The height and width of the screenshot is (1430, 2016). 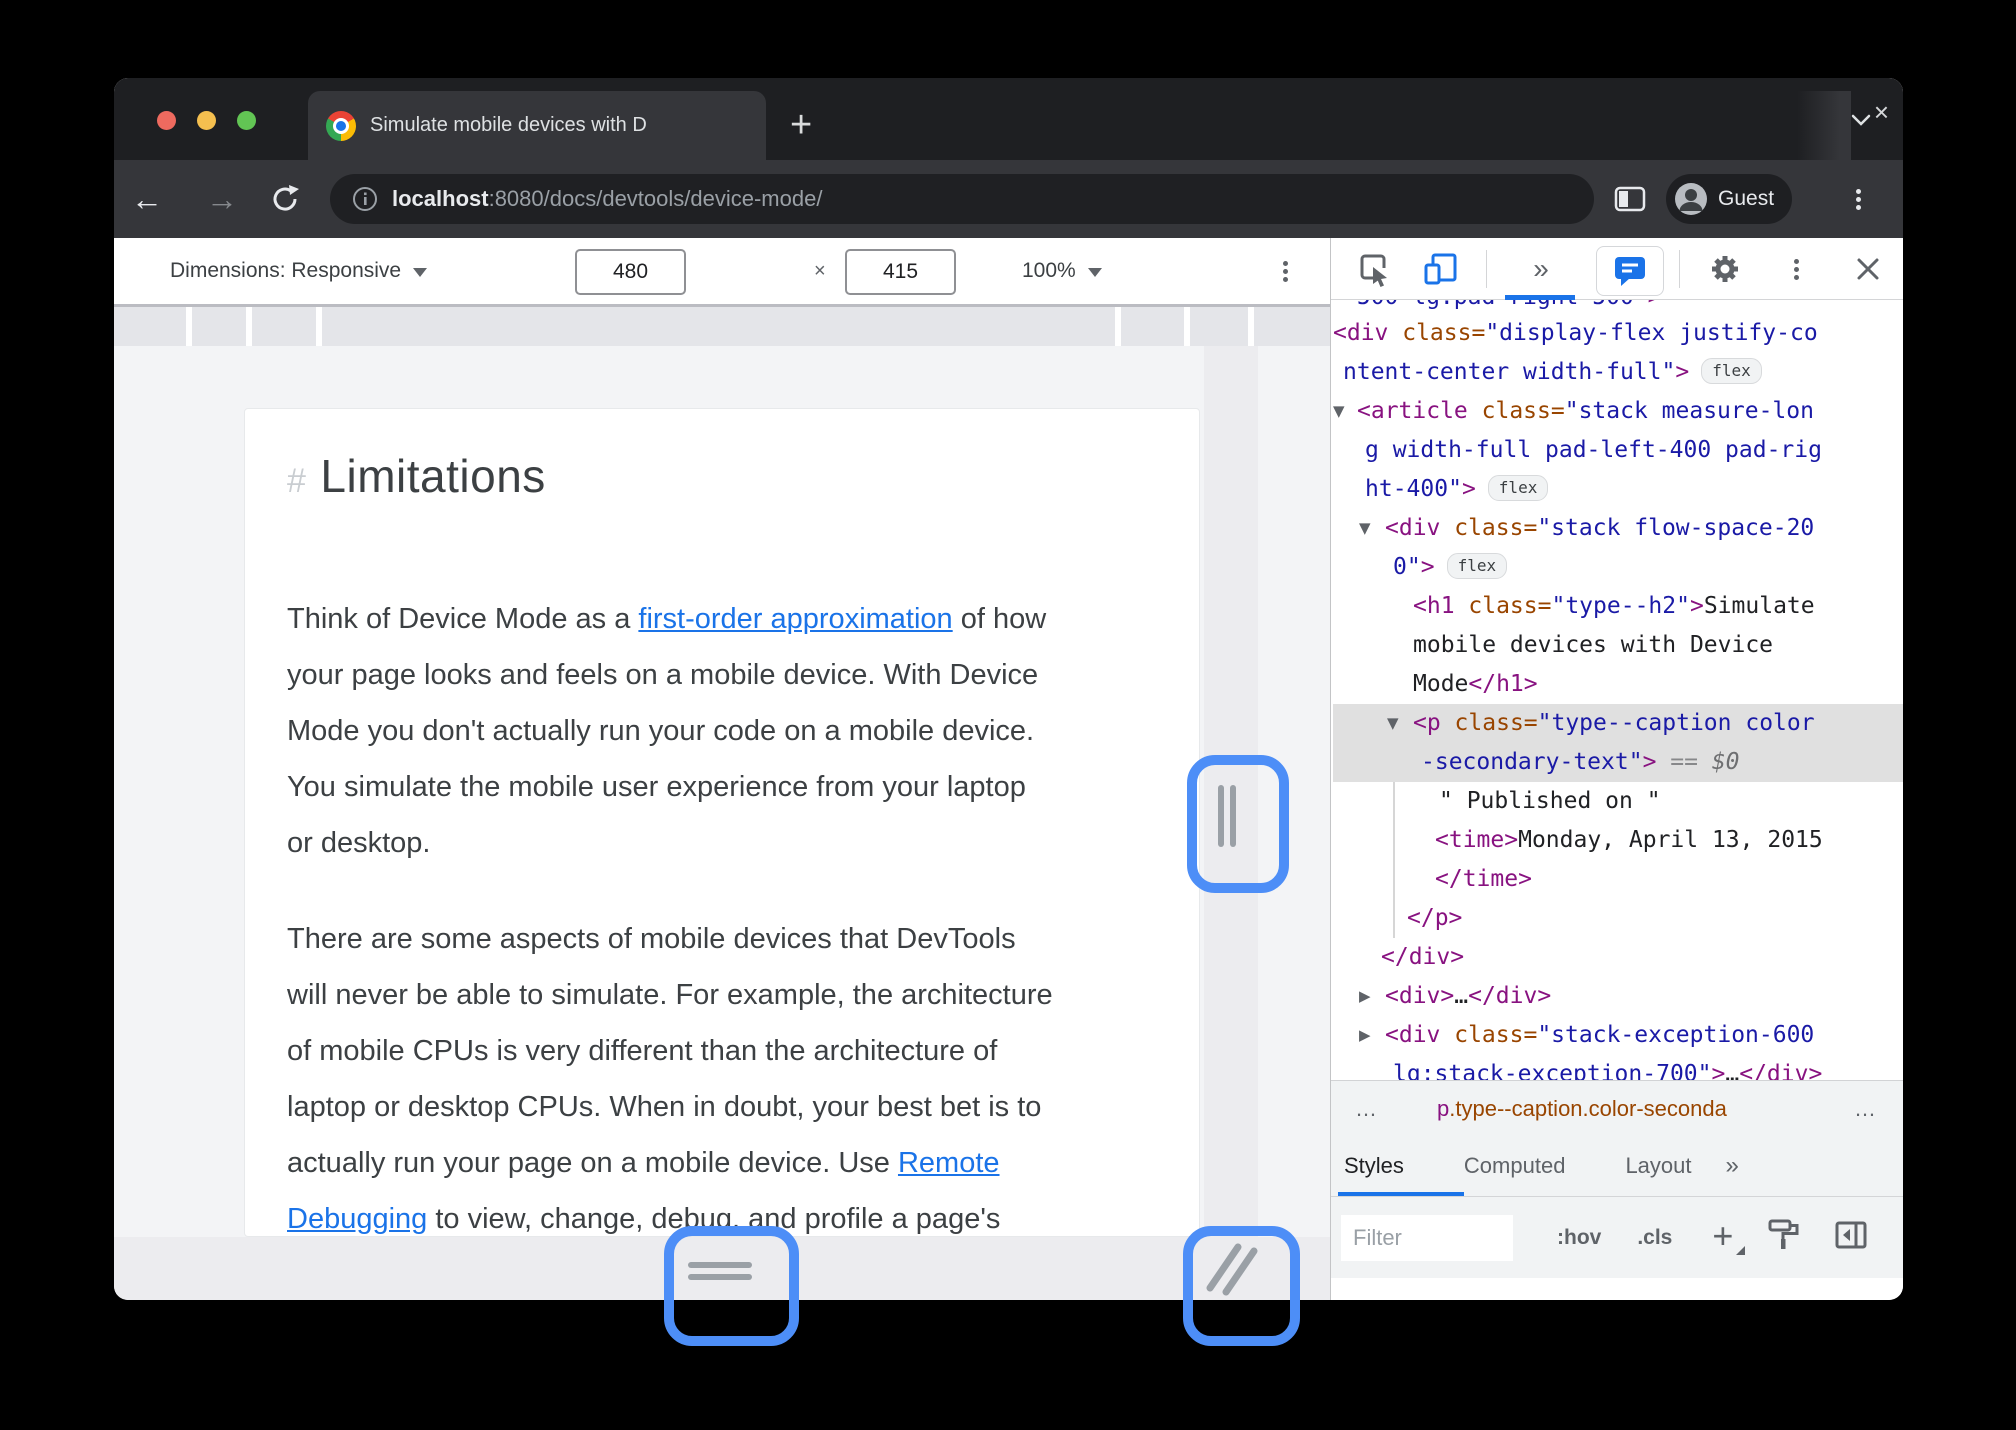 What do you see at coordinates (1618, 528) in the screenshot?
I see `elements-tree-row: ▼ <div class="stack flow-space-20` at bounding box center [1618, 528].